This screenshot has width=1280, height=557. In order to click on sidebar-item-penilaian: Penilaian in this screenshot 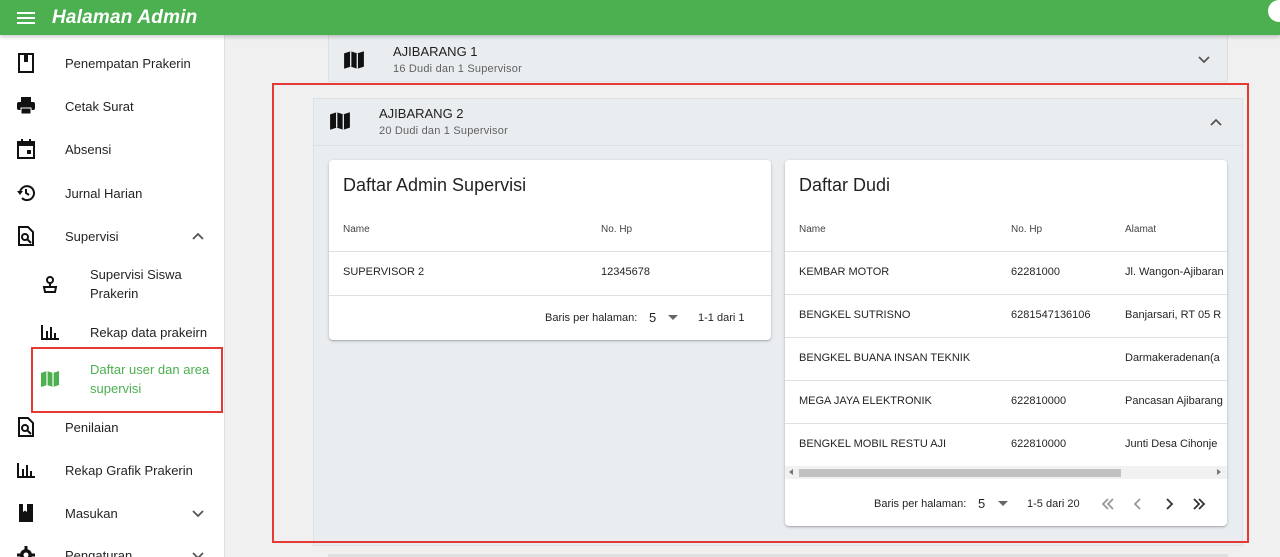, I will do `click(112, 427)`.